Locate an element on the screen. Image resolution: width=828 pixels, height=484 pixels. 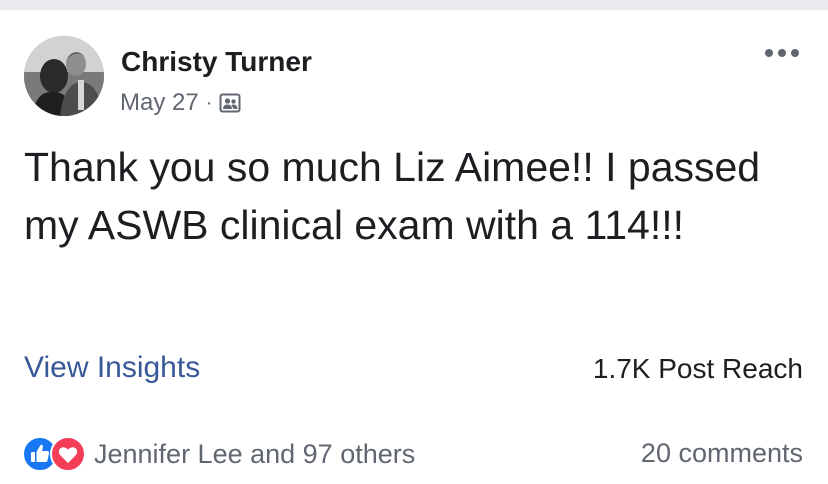
comments-count: 20 comments is located at coordinates (722, 453).